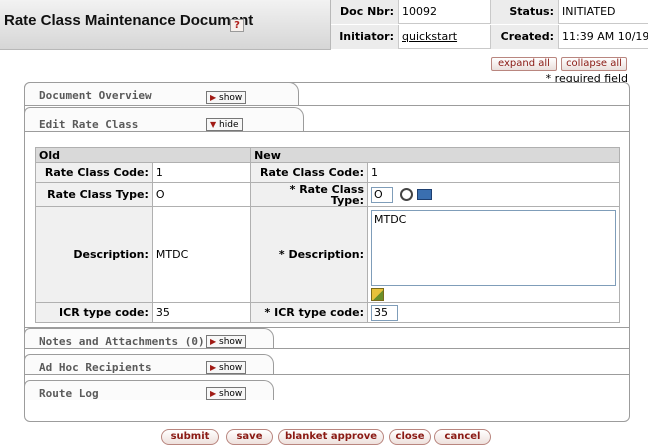 The image size is (648, 448). Describe the element at coordinates (95, 95) in the screenshot. I see `tab-document-overview-label: Document Overview` at that location.